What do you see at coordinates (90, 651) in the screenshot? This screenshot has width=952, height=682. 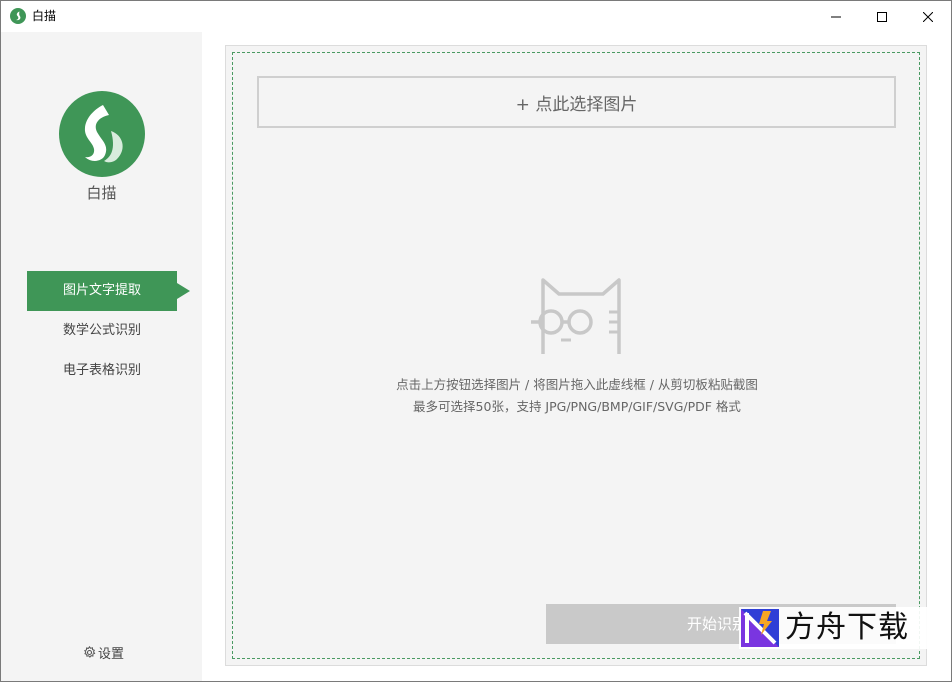 I see `gear-icon` at bounding box center [90, 651].